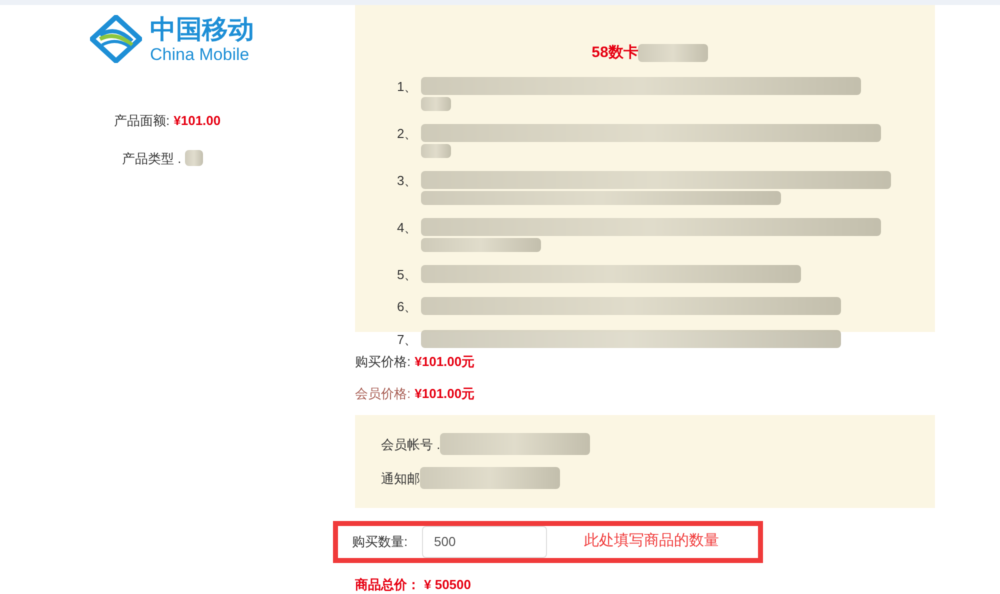 This screenshot has width=1000, height=594. Describe the element at coordinates (142, 121) in the screenshot. I see `field-label: 产品面额:` at that location.